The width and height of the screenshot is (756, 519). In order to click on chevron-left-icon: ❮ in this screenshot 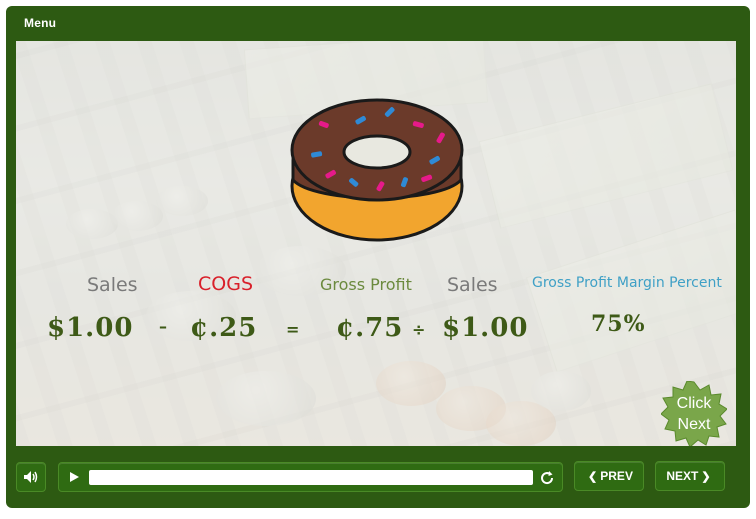, I will do `click(593, 476)`.